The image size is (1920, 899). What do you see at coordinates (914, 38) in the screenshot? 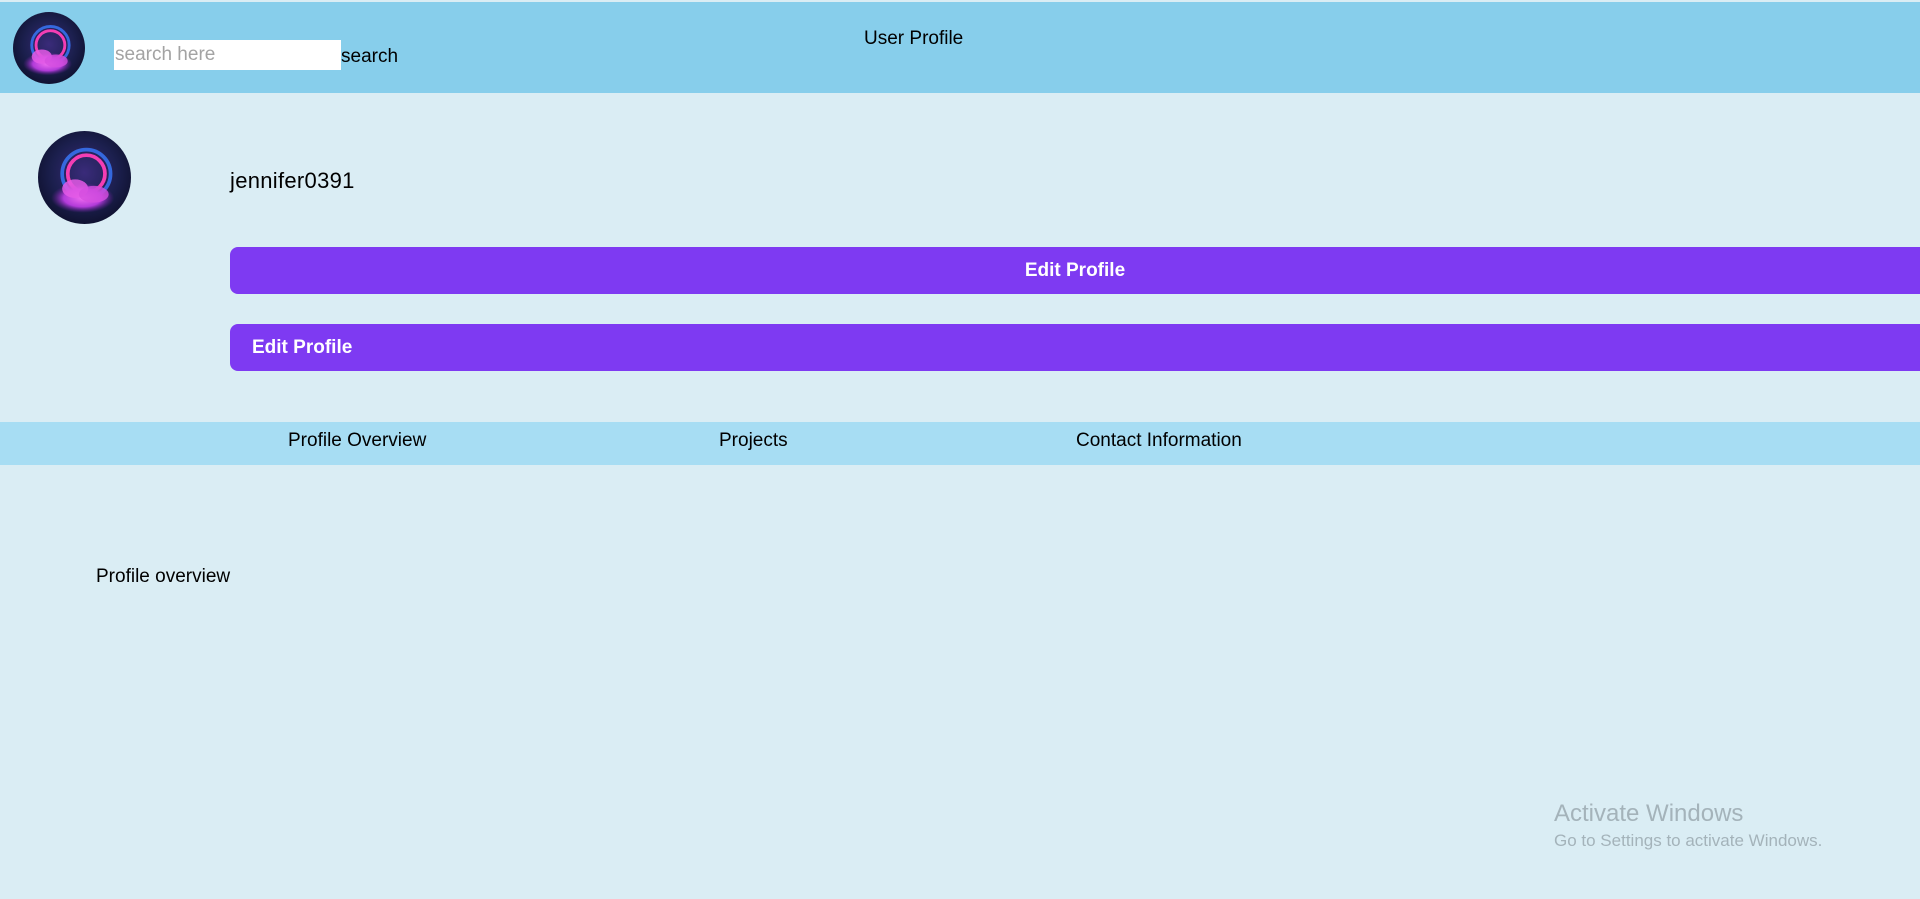
I see `page-title: User Profile` at bounding box center [914, 38].